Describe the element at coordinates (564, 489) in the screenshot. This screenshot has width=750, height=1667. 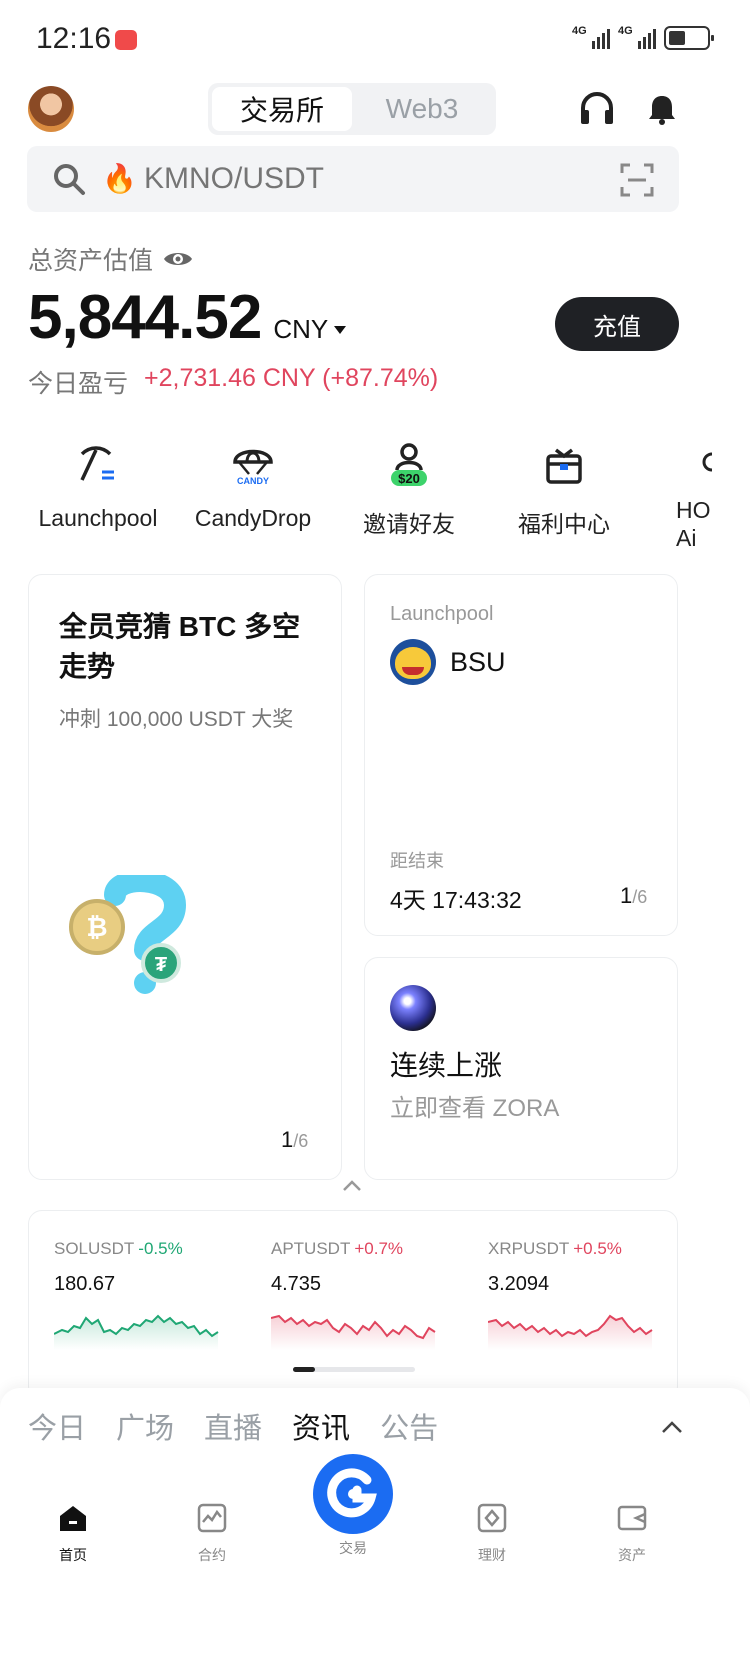
I see `shortcut-welfare-center: 福利中心` at that location.